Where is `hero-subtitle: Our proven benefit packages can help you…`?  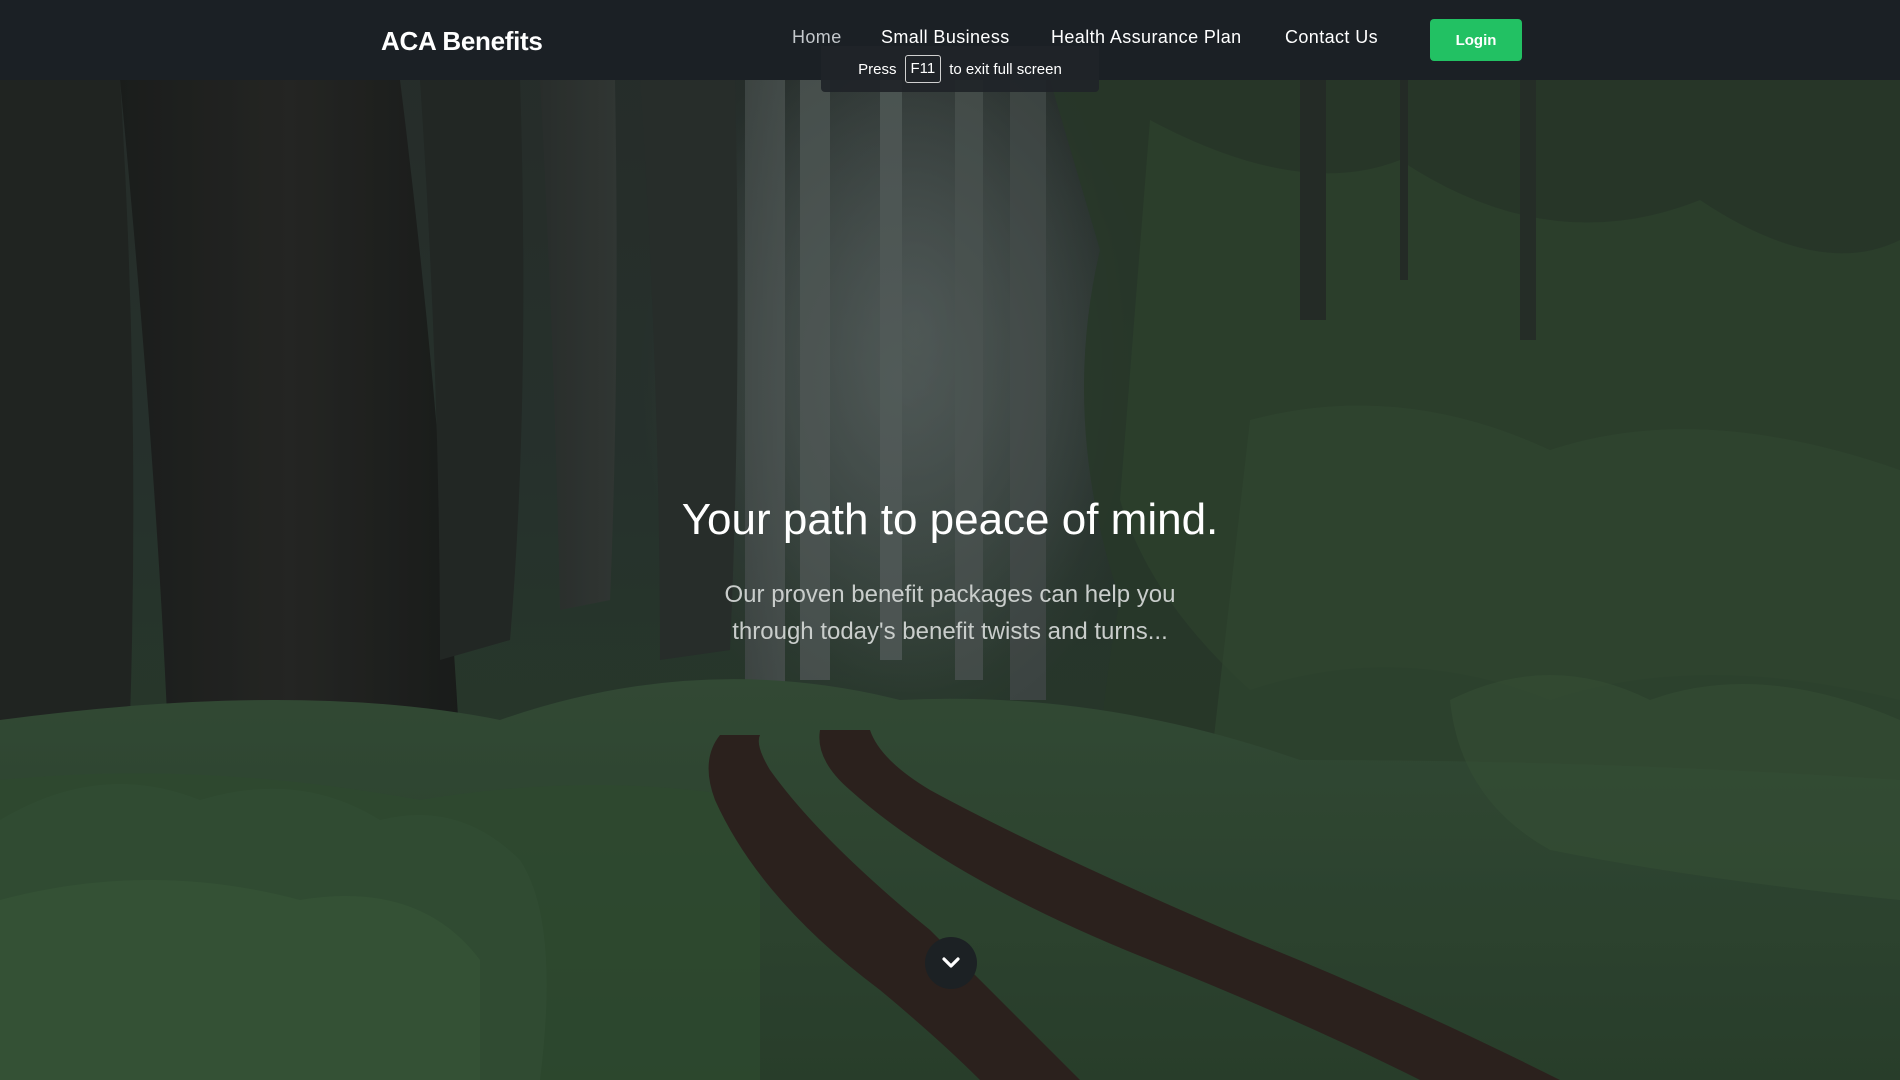 hero-subtitle: Our proven benefit packages can help you… is located at coordinates (950, 613).